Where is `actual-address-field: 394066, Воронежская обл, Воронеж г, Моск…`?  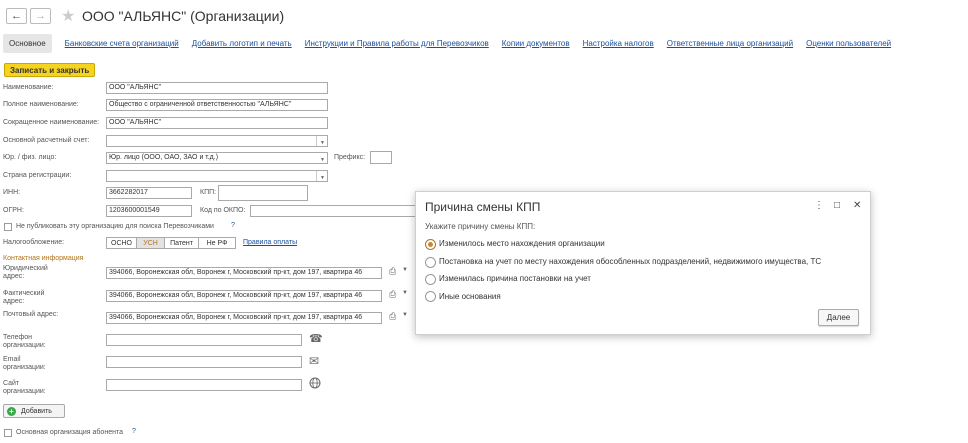
actual-address-field: 394066, Воронежская обл, Воронеж г, Моск… is located at coordinates (244, 296).